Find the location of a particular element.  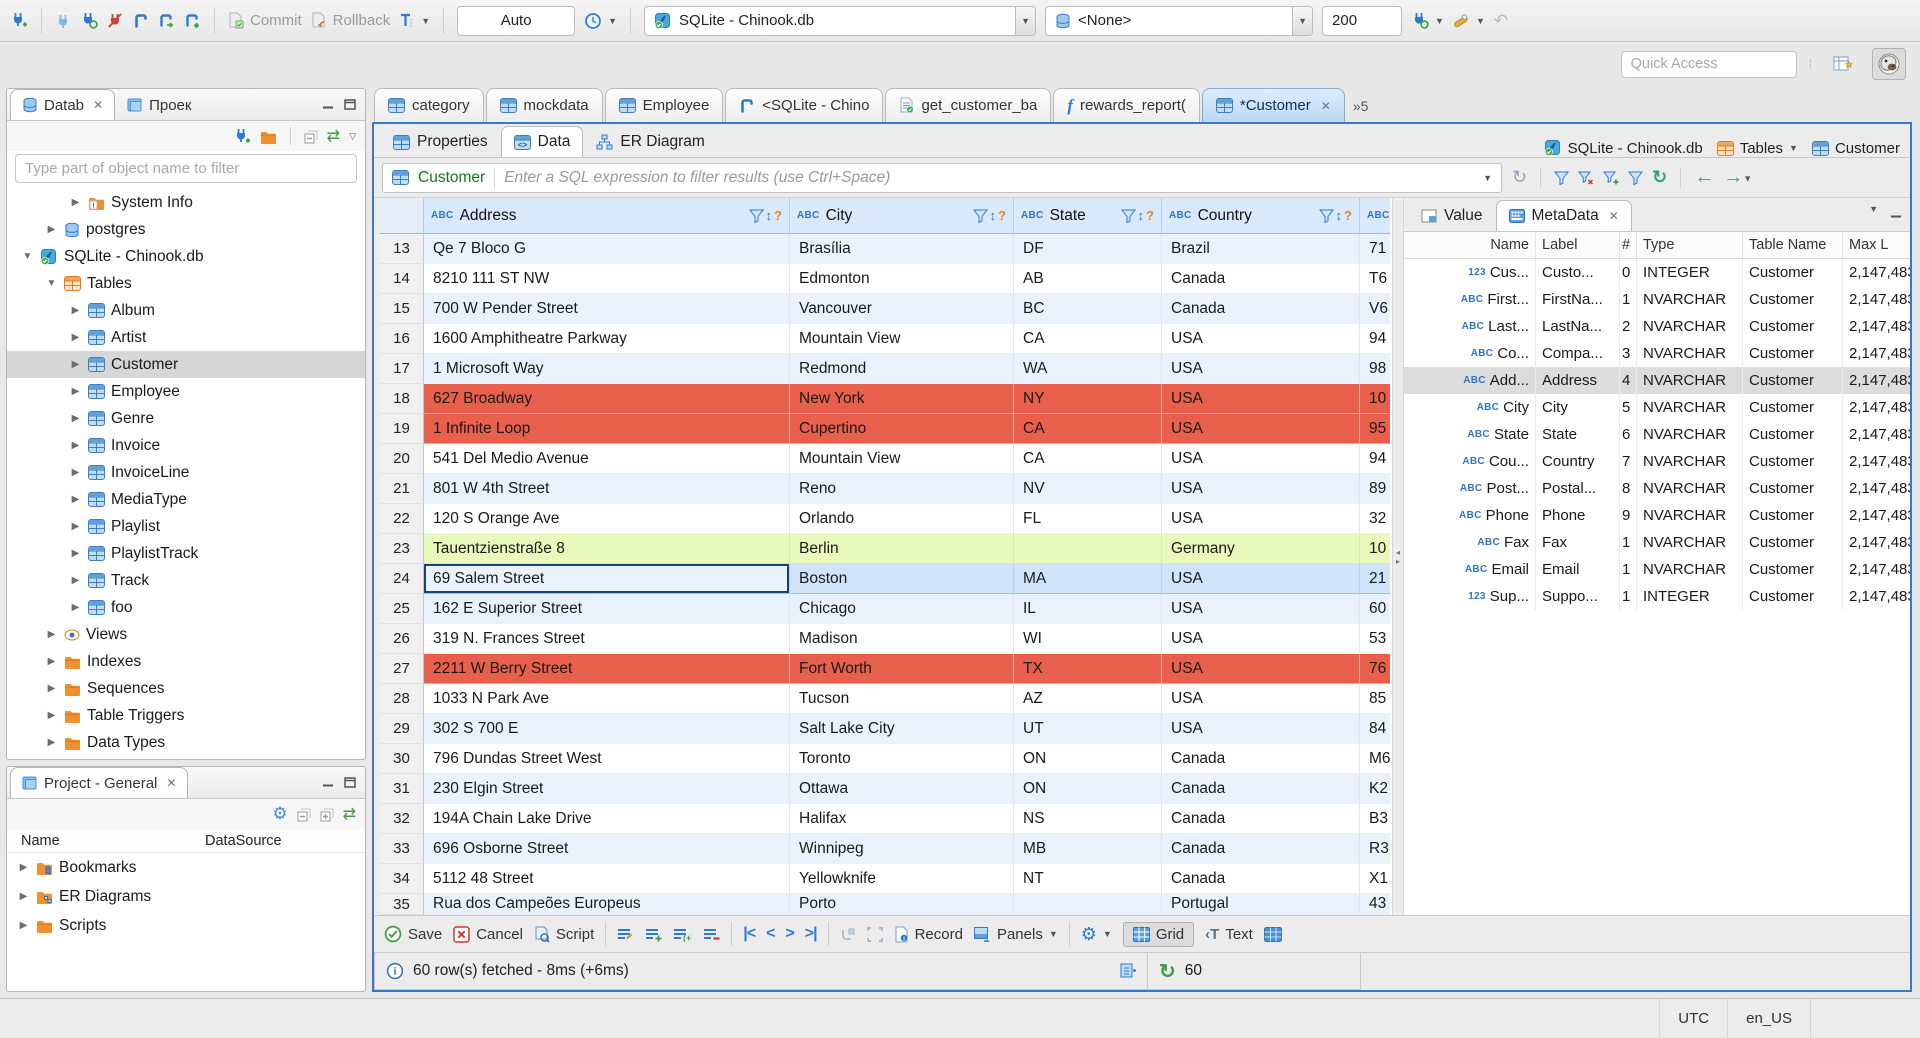

tree-item-foo: ▶ foo is located at coordinates (186, 607).